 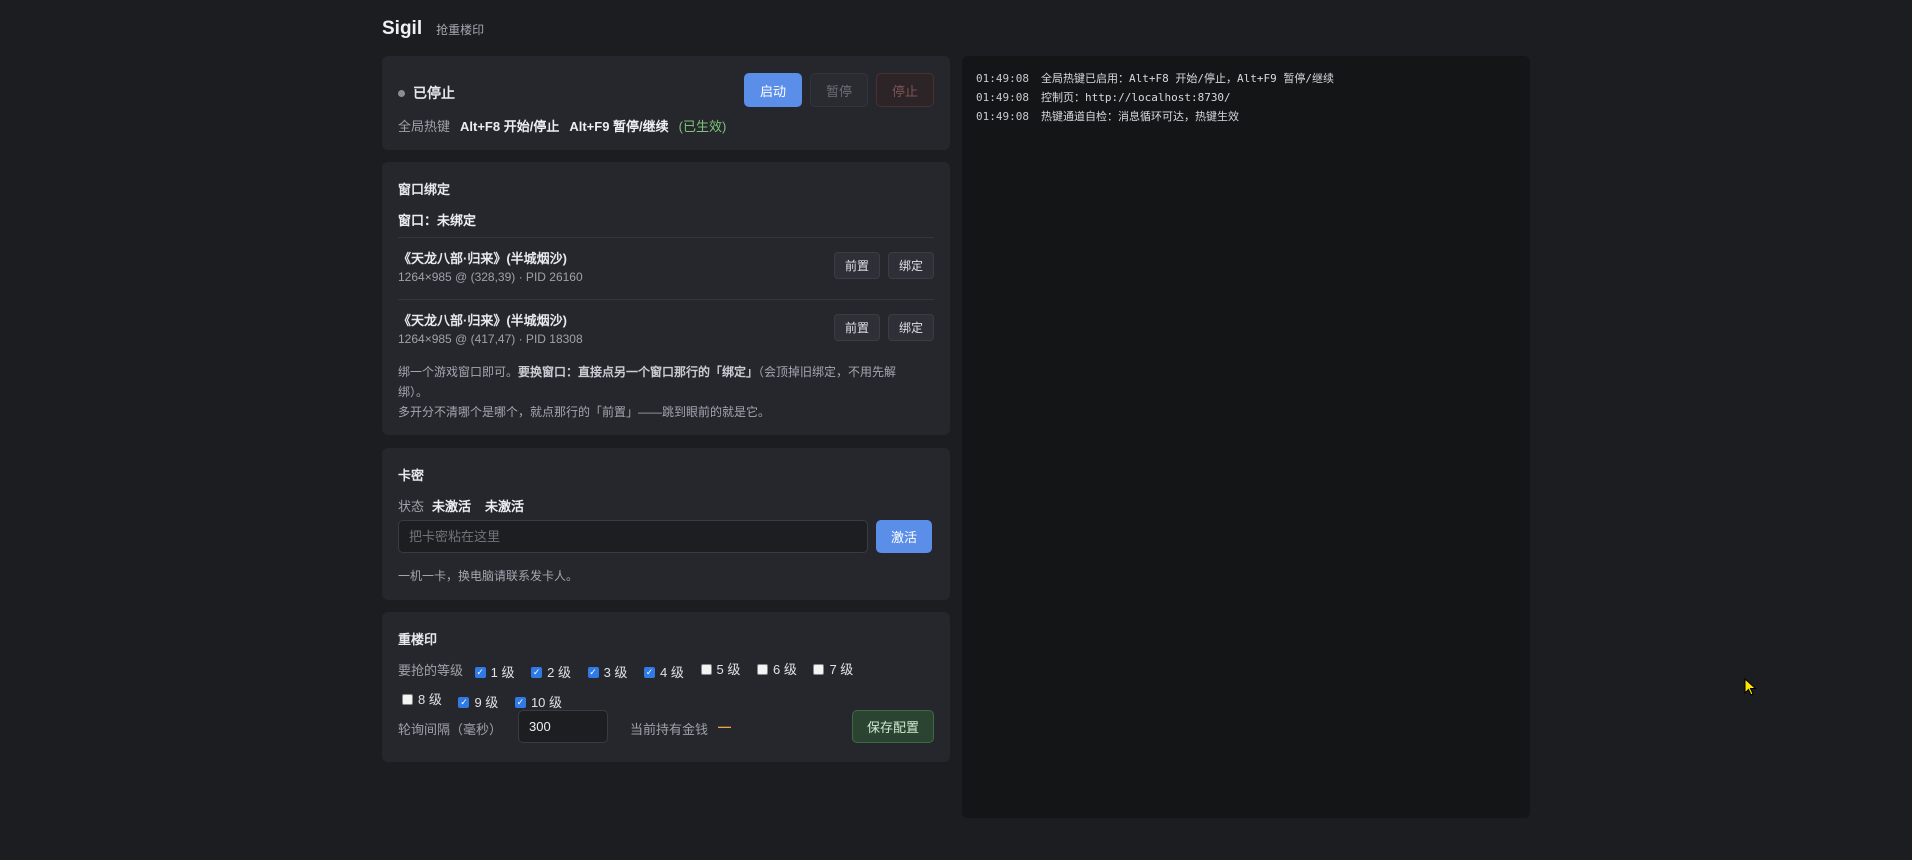 What do you see at coordinates (424, 189) in the screenshot?
I see `window-binding-title: 窗口绑定` at bounding box center [424, 189].